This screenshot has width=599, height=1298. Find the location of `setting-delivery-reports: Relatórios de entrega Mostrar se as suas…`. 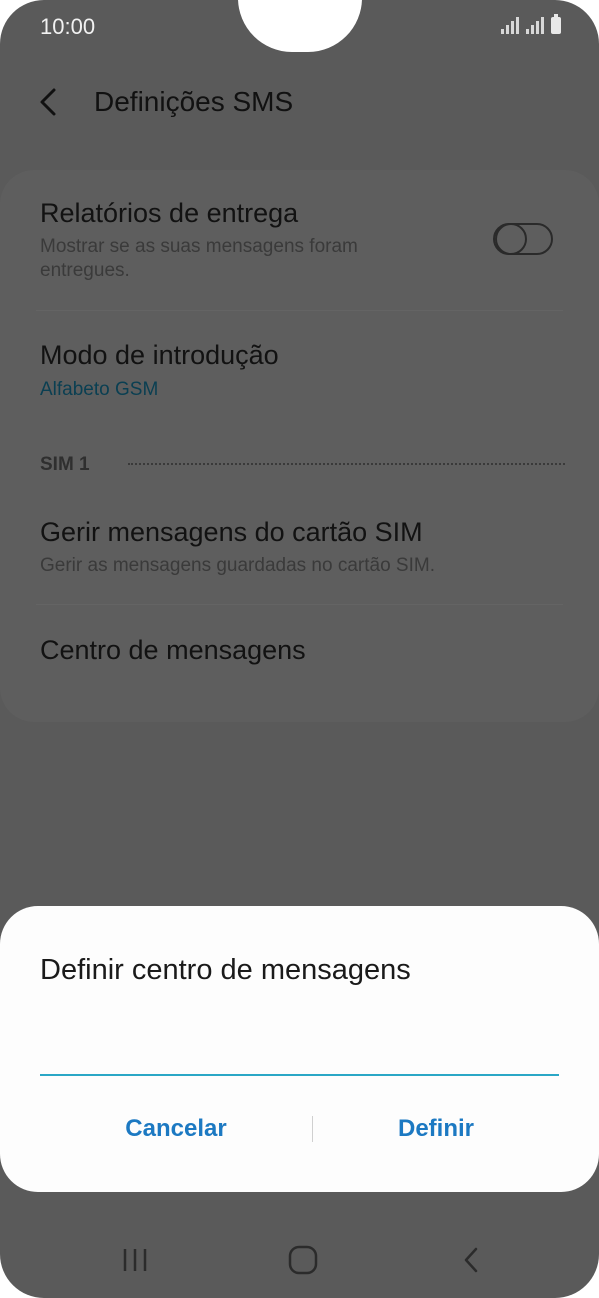

setting-delivery-reports: Relatórios de entrega Mostrar se as suas… is located at coordinates (301, 240).